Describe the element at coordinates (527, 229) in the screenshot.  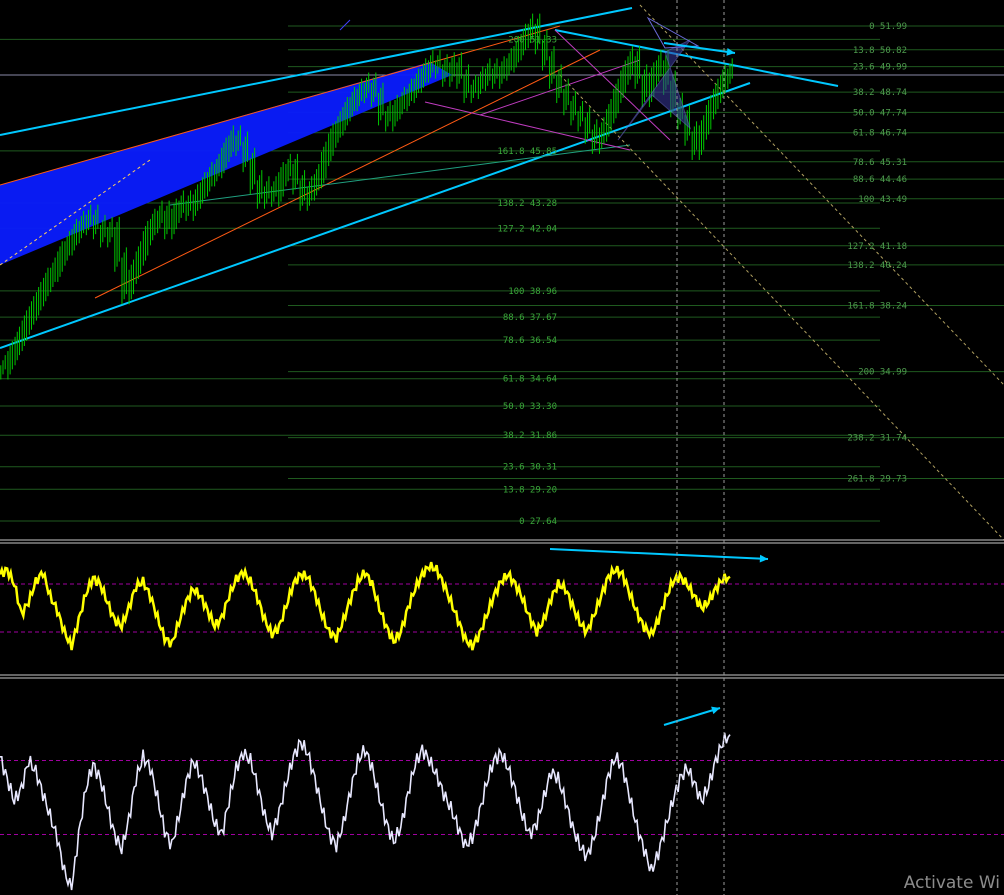
I see `fib-left-label: 127.2 42.04` at that location.